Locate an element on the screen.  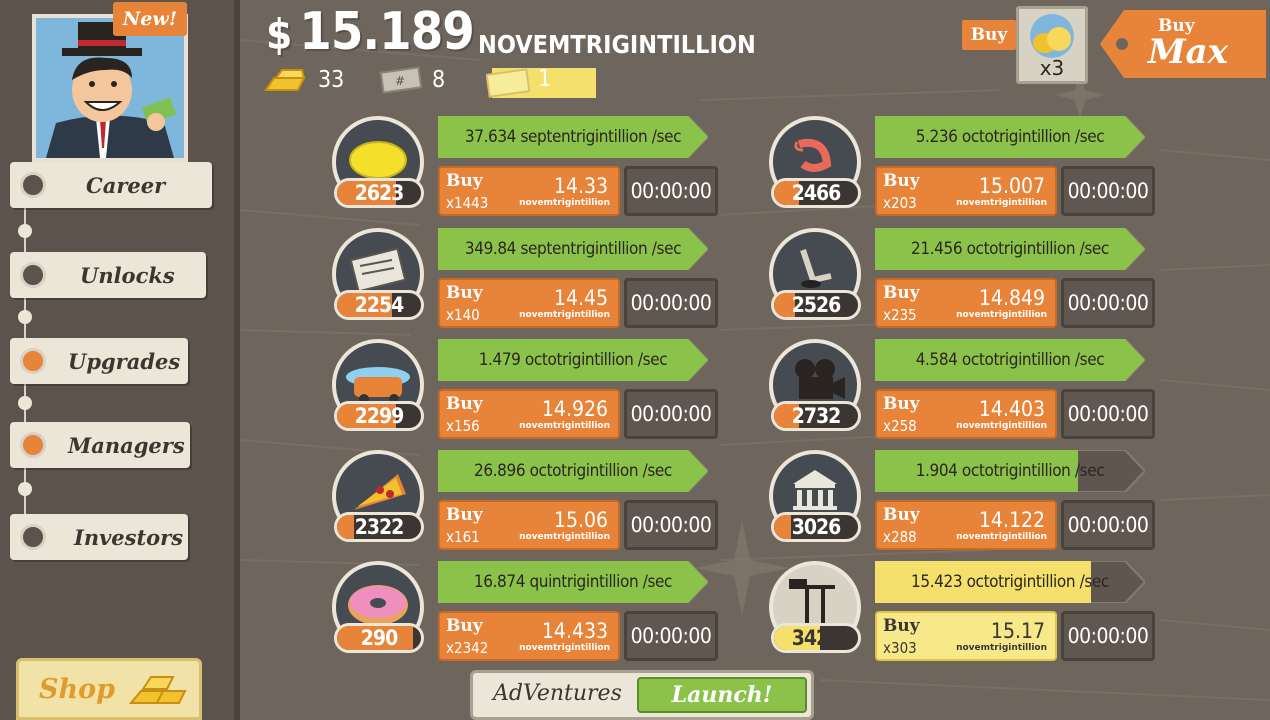
owned-count: 290 is located at coordinates (379, 638).